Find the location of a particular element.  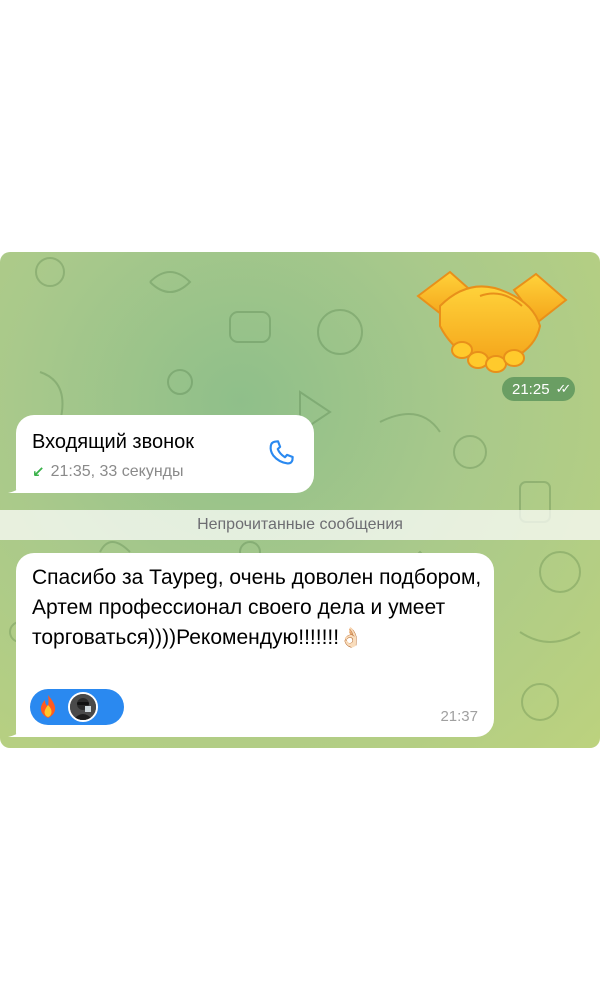

unread-messages-divider: Непрочитанные сообщения is located at coordinates (300, 525).